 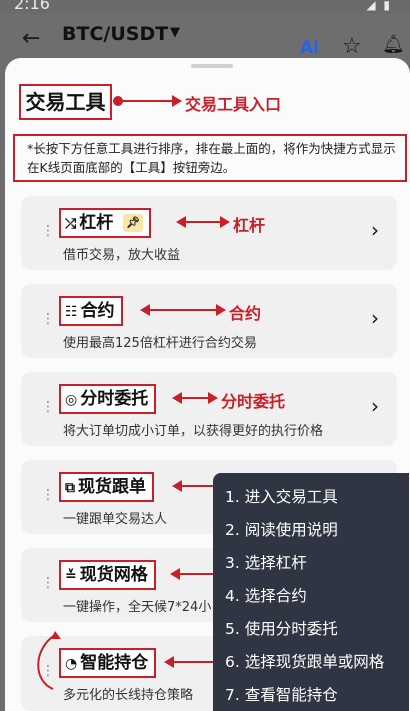 What do you see at coordinates (393, 44) in the screenshot?
I see `bell-icon: 🔔︎` at bounding box center [393, 44].